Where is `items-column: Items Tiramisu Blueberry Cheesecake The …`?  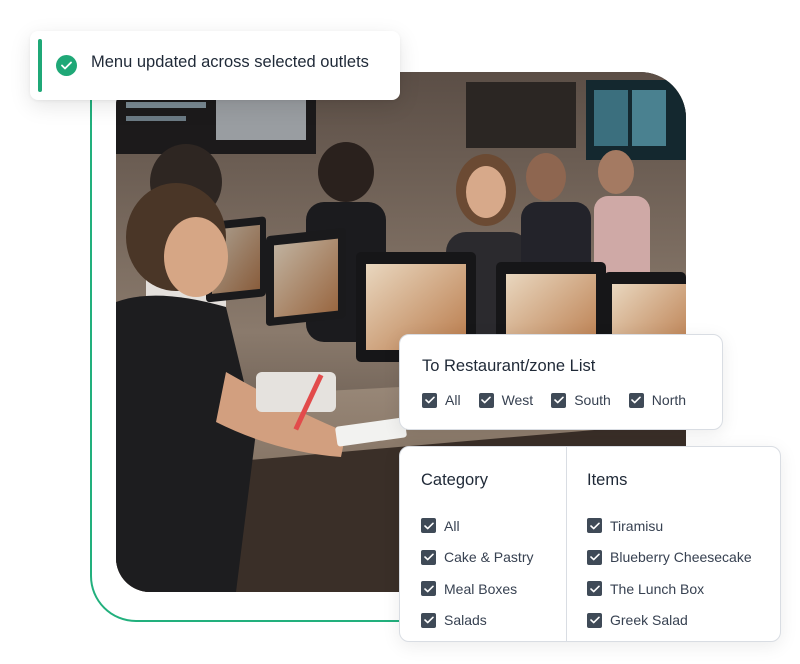 items-column: Items Tiramisu Blueberry Cheesecake The … is located at coordinates (673, 544).